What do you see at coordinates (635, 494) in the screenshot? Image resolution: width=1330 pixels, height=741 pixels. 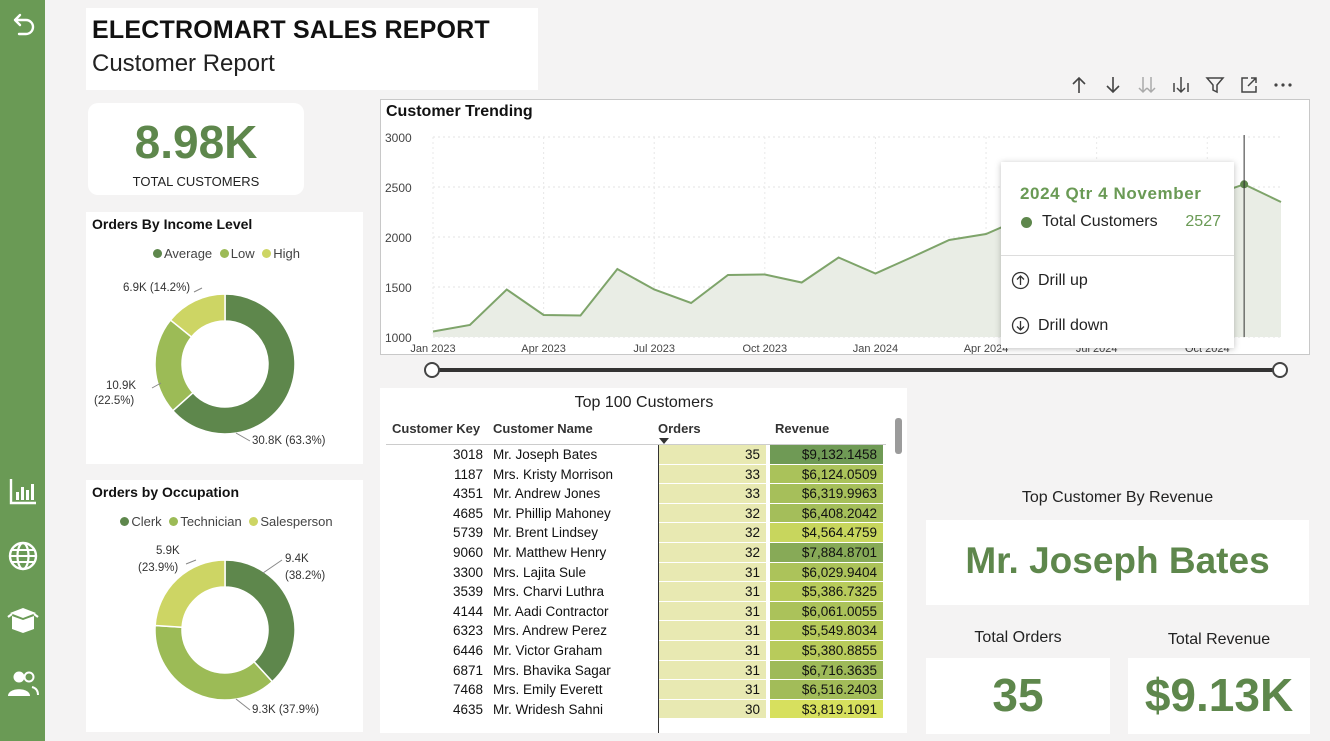 I see `table-row: 4351 Mr. Andrew Jones 33 $6,319.9963` at bounding box center [635, 494].